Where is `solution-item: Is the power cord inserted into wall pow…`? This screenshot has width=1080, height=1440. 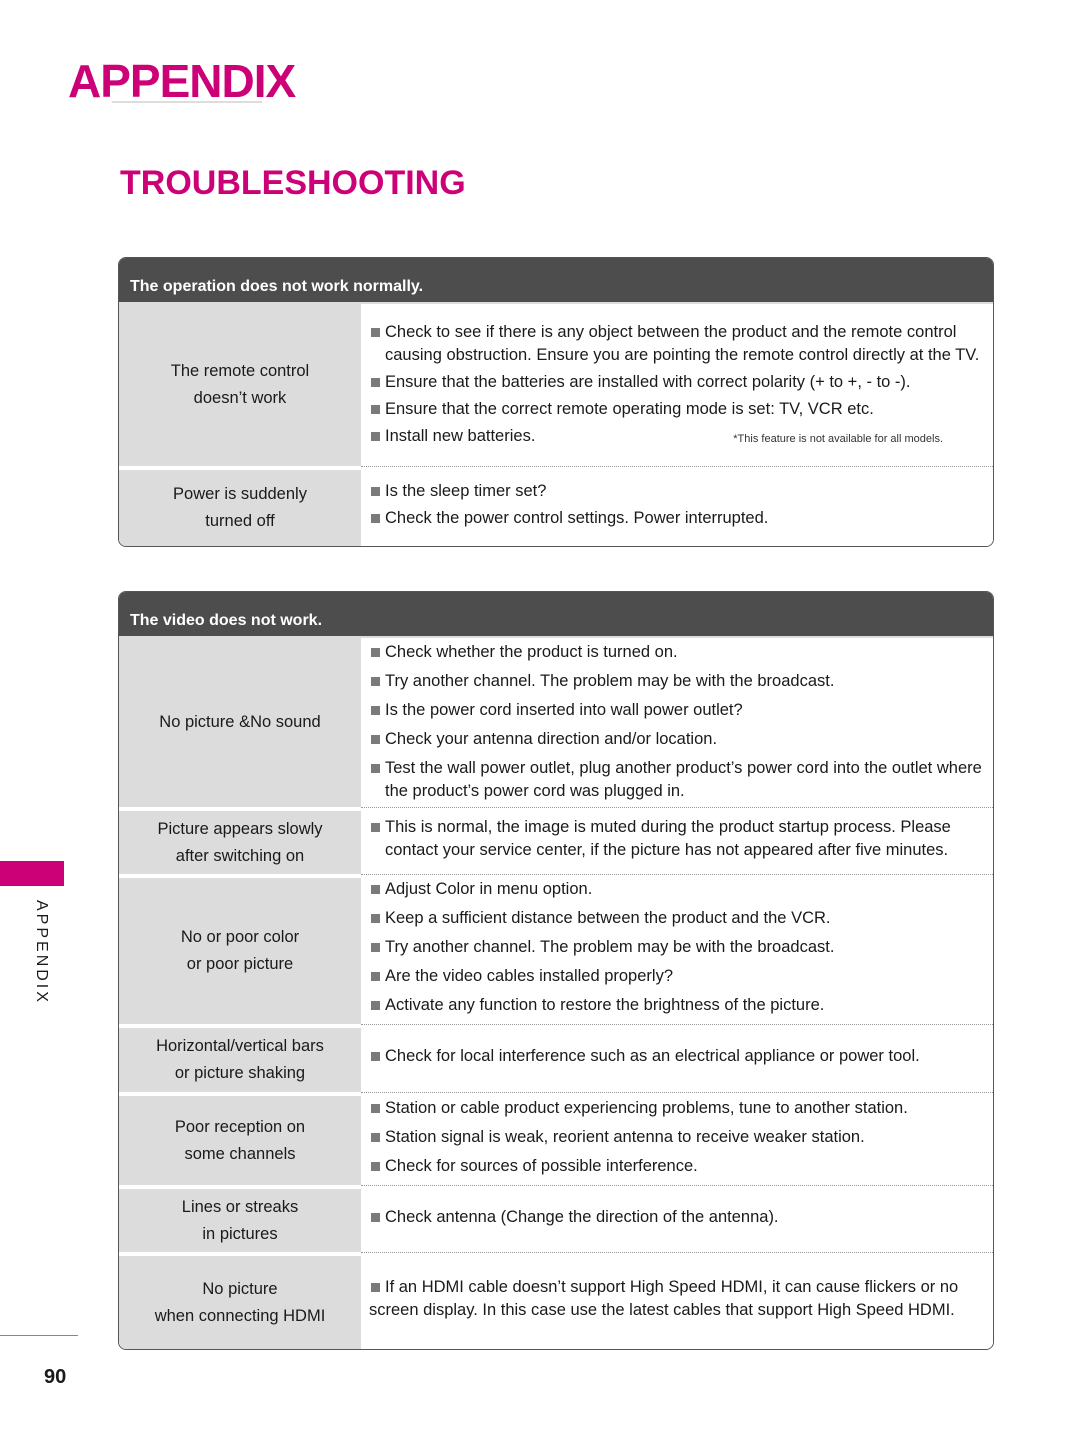
solution-item: Is the power cord inserted into wall pow… is located at coordinates (676, 710).